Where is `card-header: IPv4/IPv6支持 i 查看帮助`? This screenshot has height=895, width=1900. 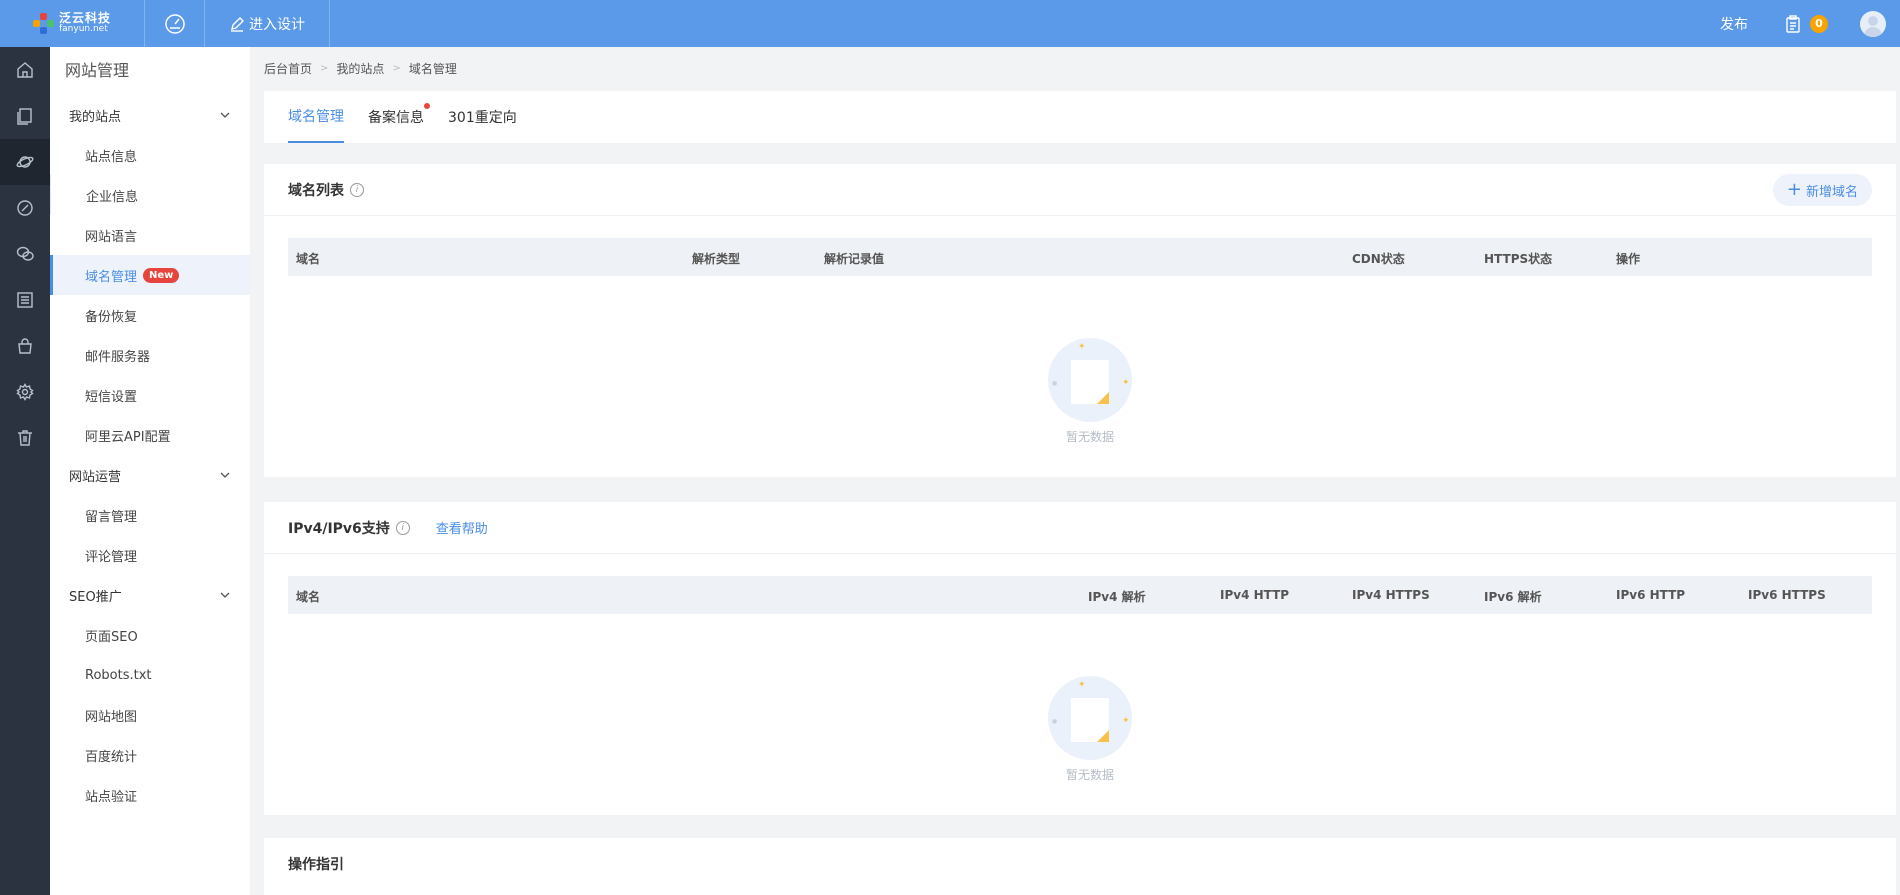 card-header: IPv4/IPv6支持 i 查看帮助 is located at coordinates (1080, 528).